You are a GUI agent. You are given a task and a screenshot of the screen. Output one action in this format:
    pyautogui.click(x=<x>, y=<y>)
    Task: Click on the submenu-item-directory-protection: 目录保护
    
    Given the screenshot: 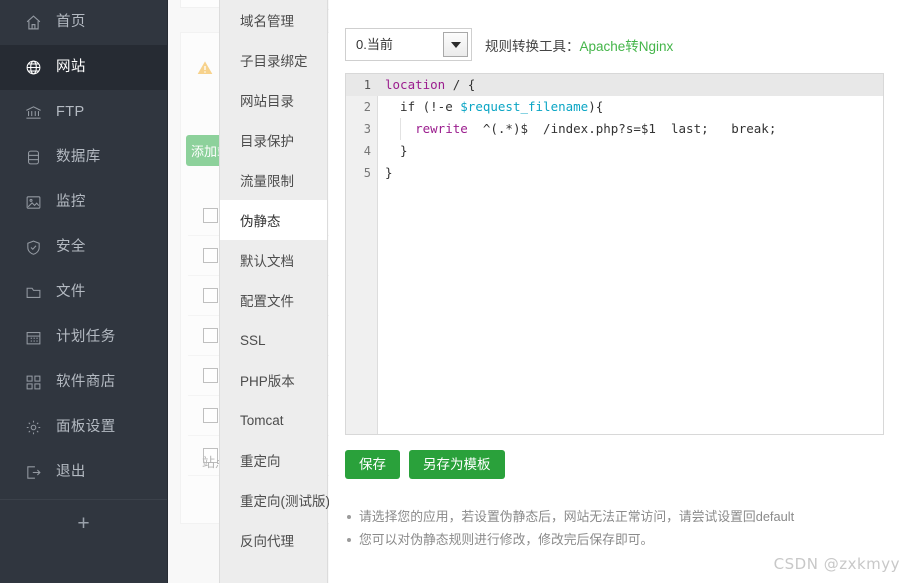 What is the action you would take?
    pyautogui.click(x=273, y=140)
    